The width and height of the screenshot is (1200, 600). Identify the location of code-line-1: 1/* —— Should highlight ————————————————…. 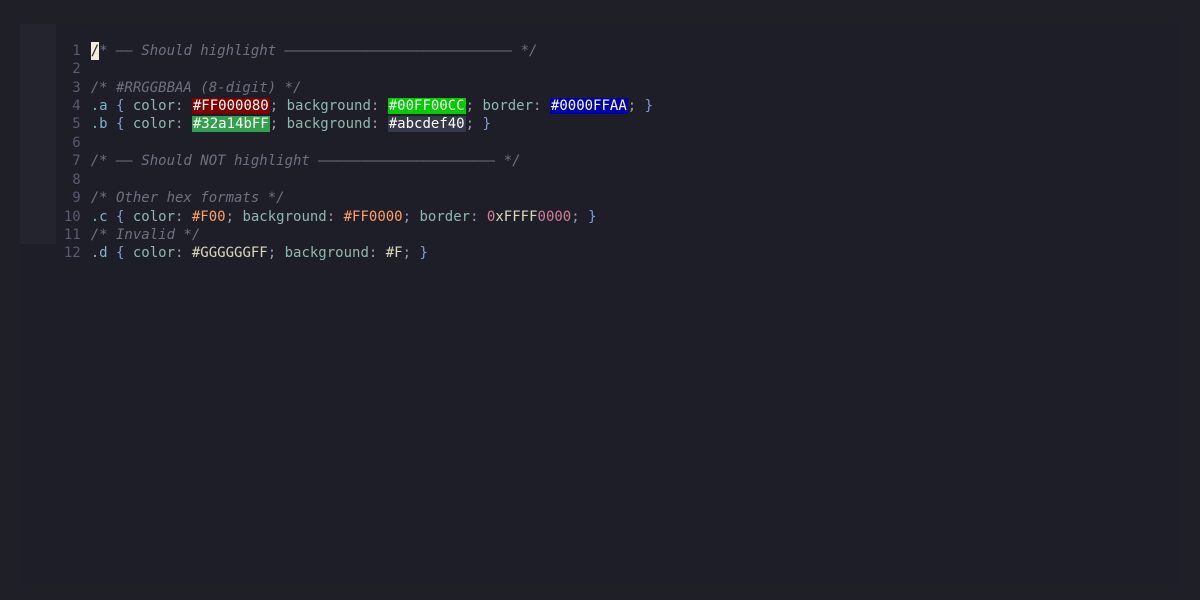
(278, 42).